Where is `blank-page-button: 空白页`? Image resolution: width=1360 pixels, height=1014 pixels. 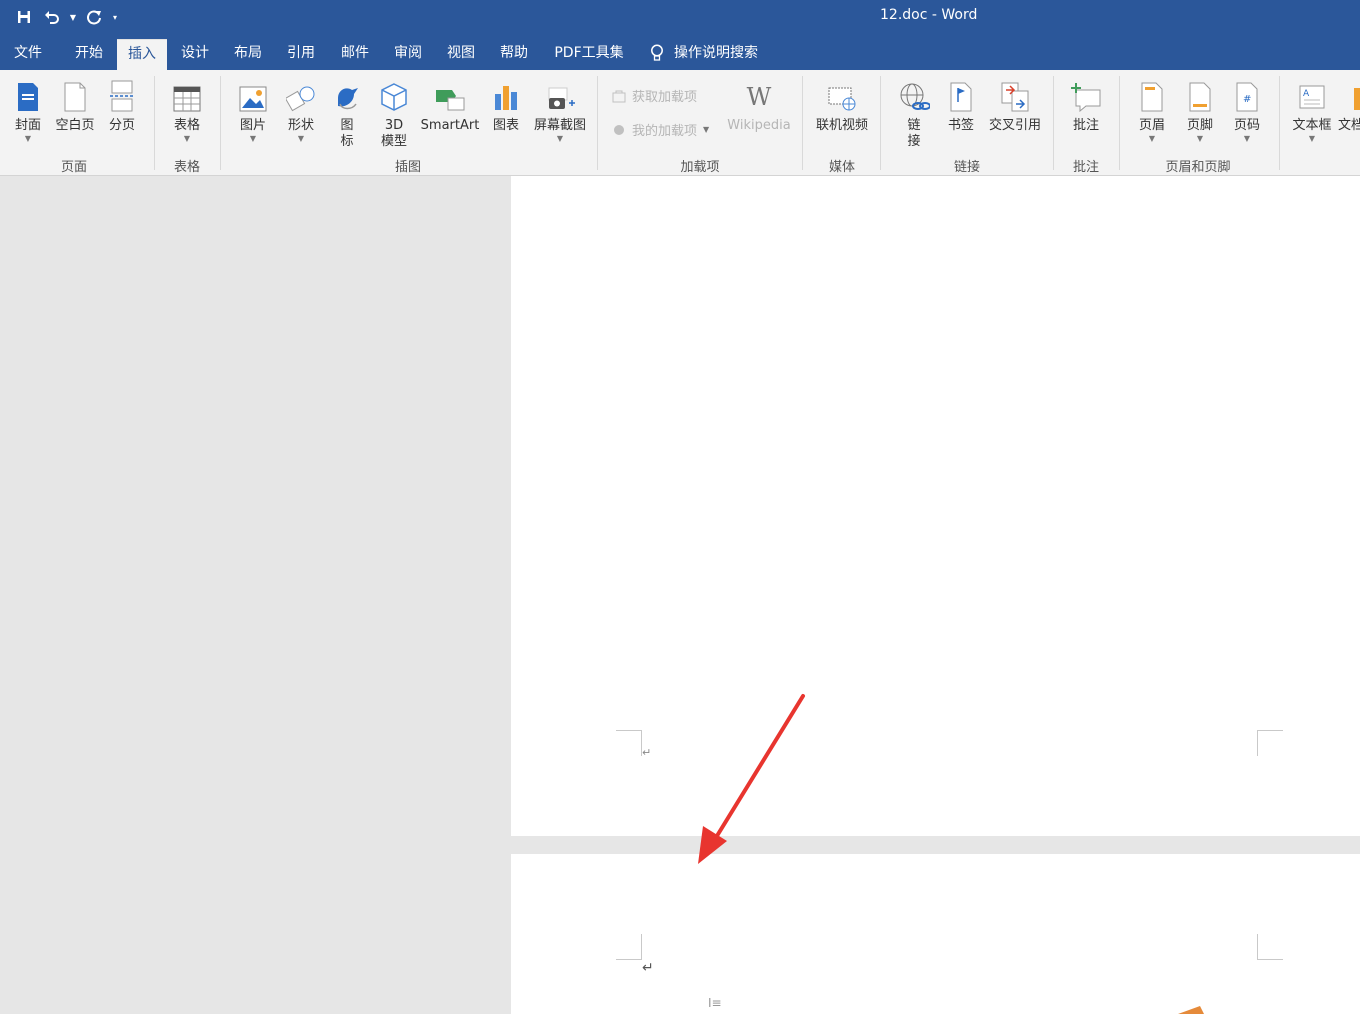 blank-page-button: 空白页 is located at coordinates (75, 106).